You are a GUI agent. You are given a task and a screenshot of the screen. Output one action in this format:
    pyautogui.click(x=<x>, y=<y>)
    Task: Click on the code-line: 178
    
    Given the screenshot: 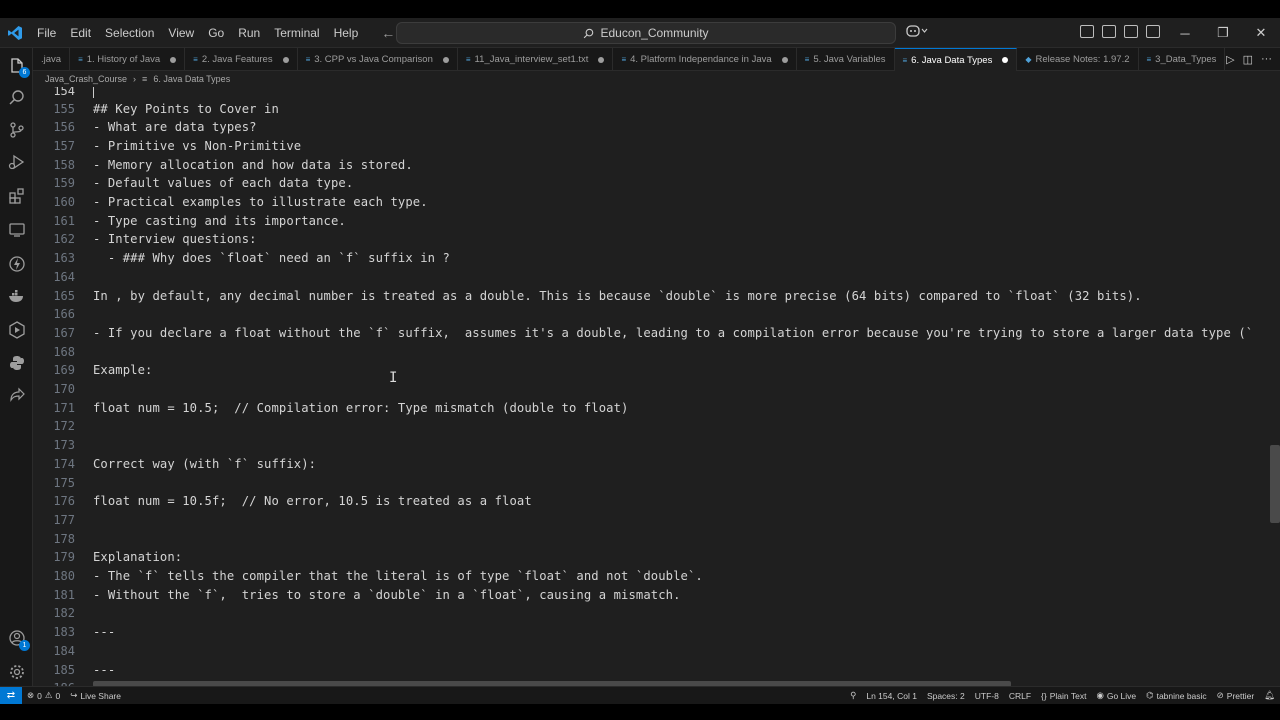 What is the action you would take?
    pyautogui.click(x=656, y=538)
    